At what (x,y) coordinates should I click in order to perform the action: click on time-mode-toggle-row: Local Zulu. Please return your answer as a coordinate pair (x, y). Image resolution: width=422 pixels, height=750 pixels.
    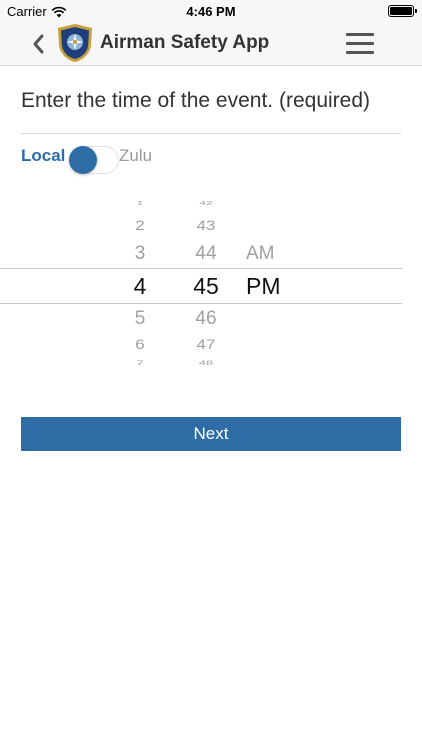
    Looking at the image, I should click on (121, 158).